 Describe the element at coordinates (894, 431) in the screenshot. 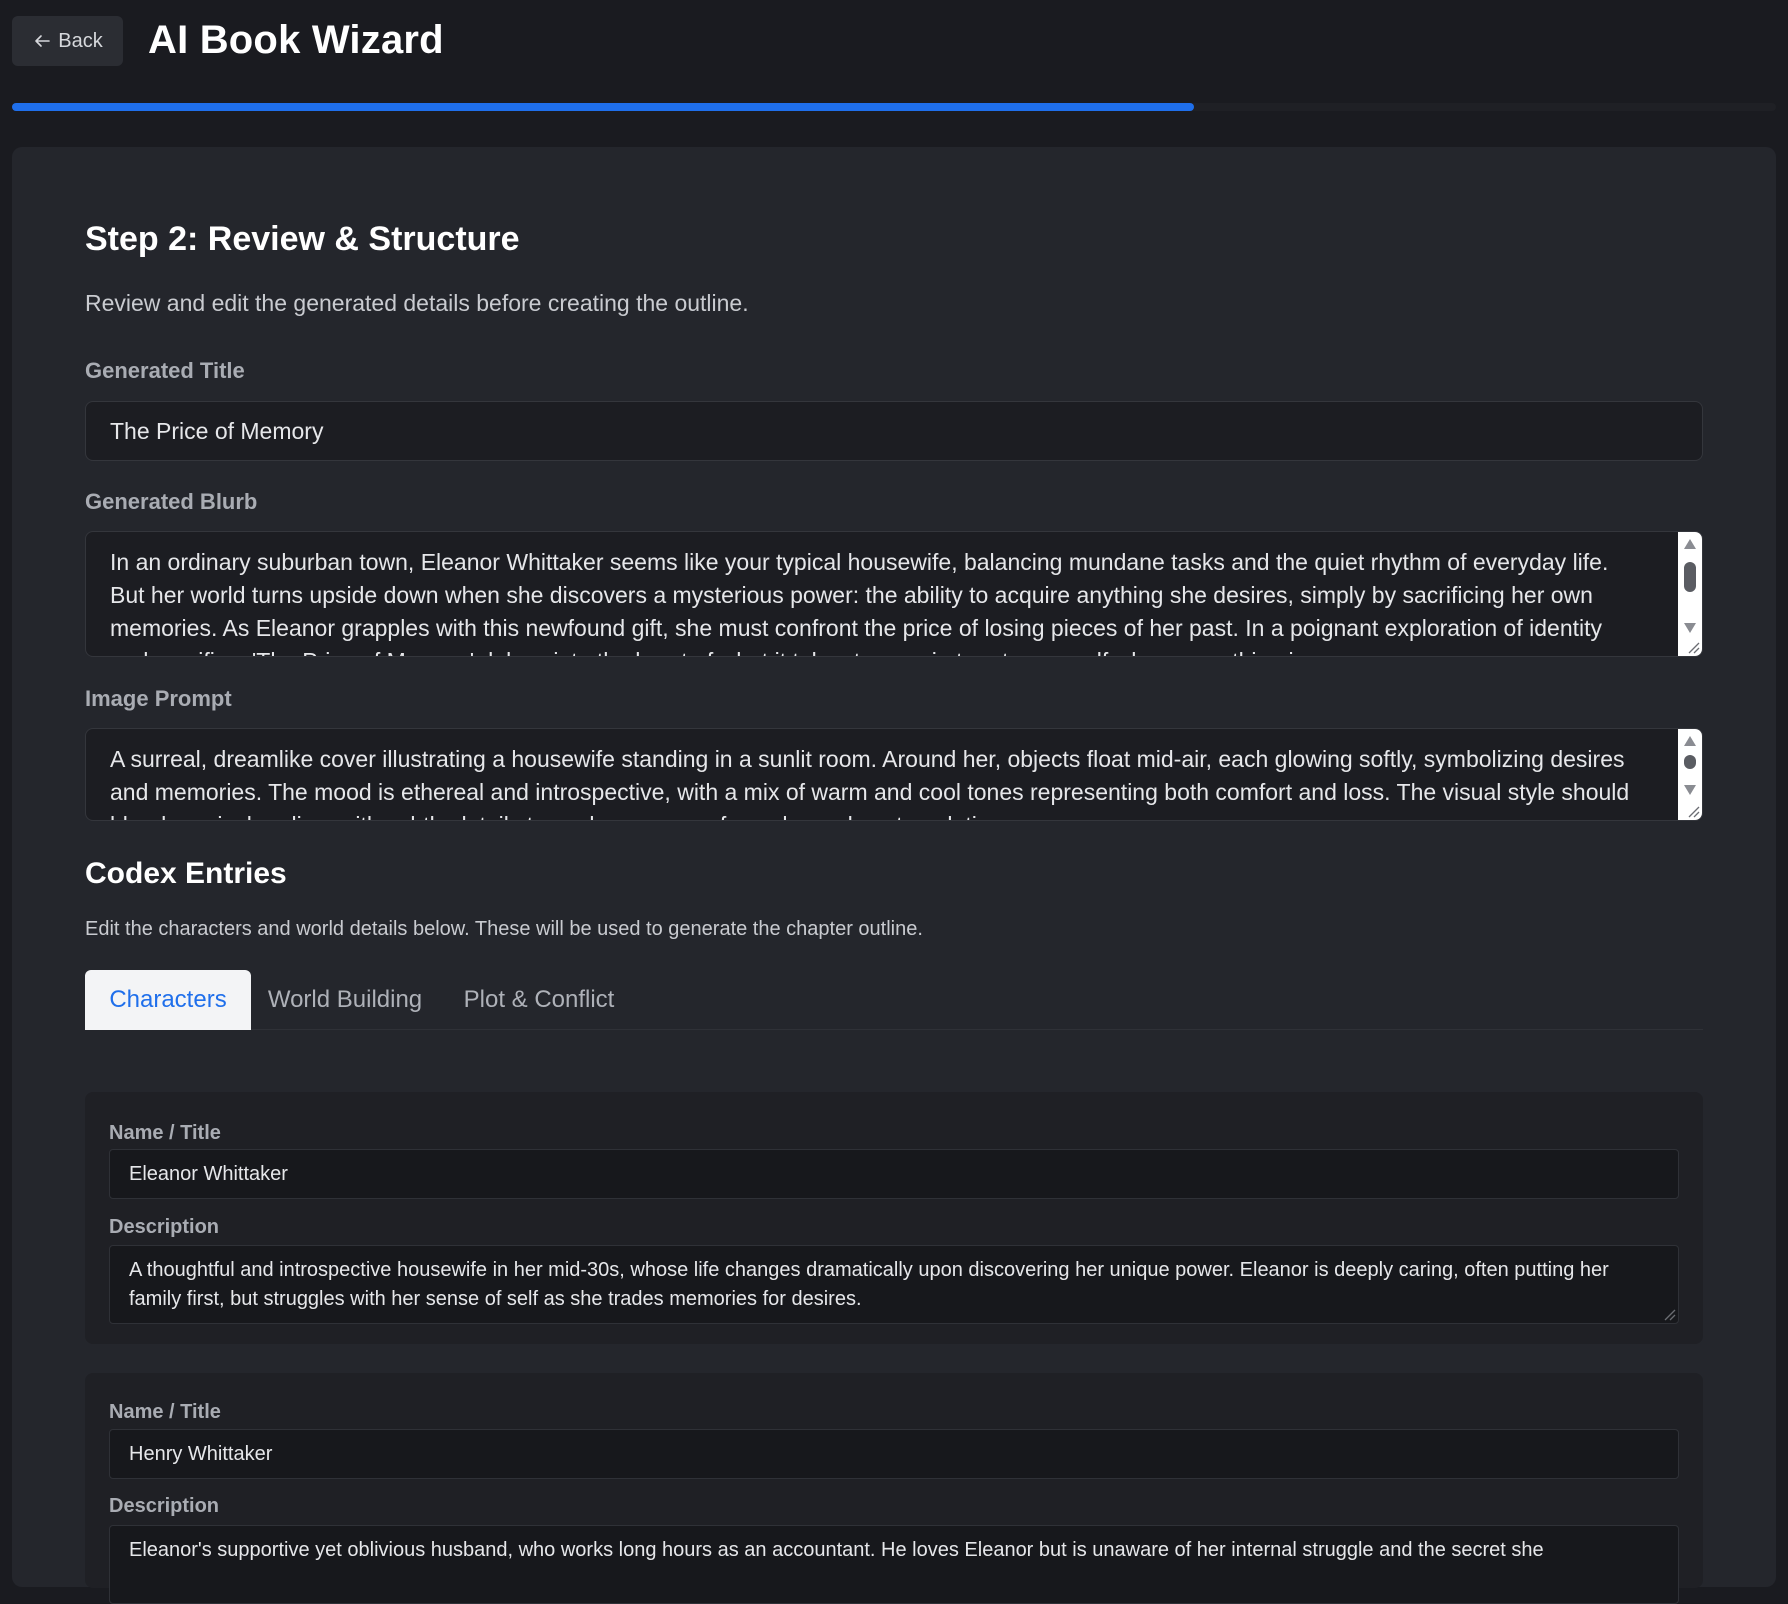

I see `generated-title-input: The Price of Memory` at that location.